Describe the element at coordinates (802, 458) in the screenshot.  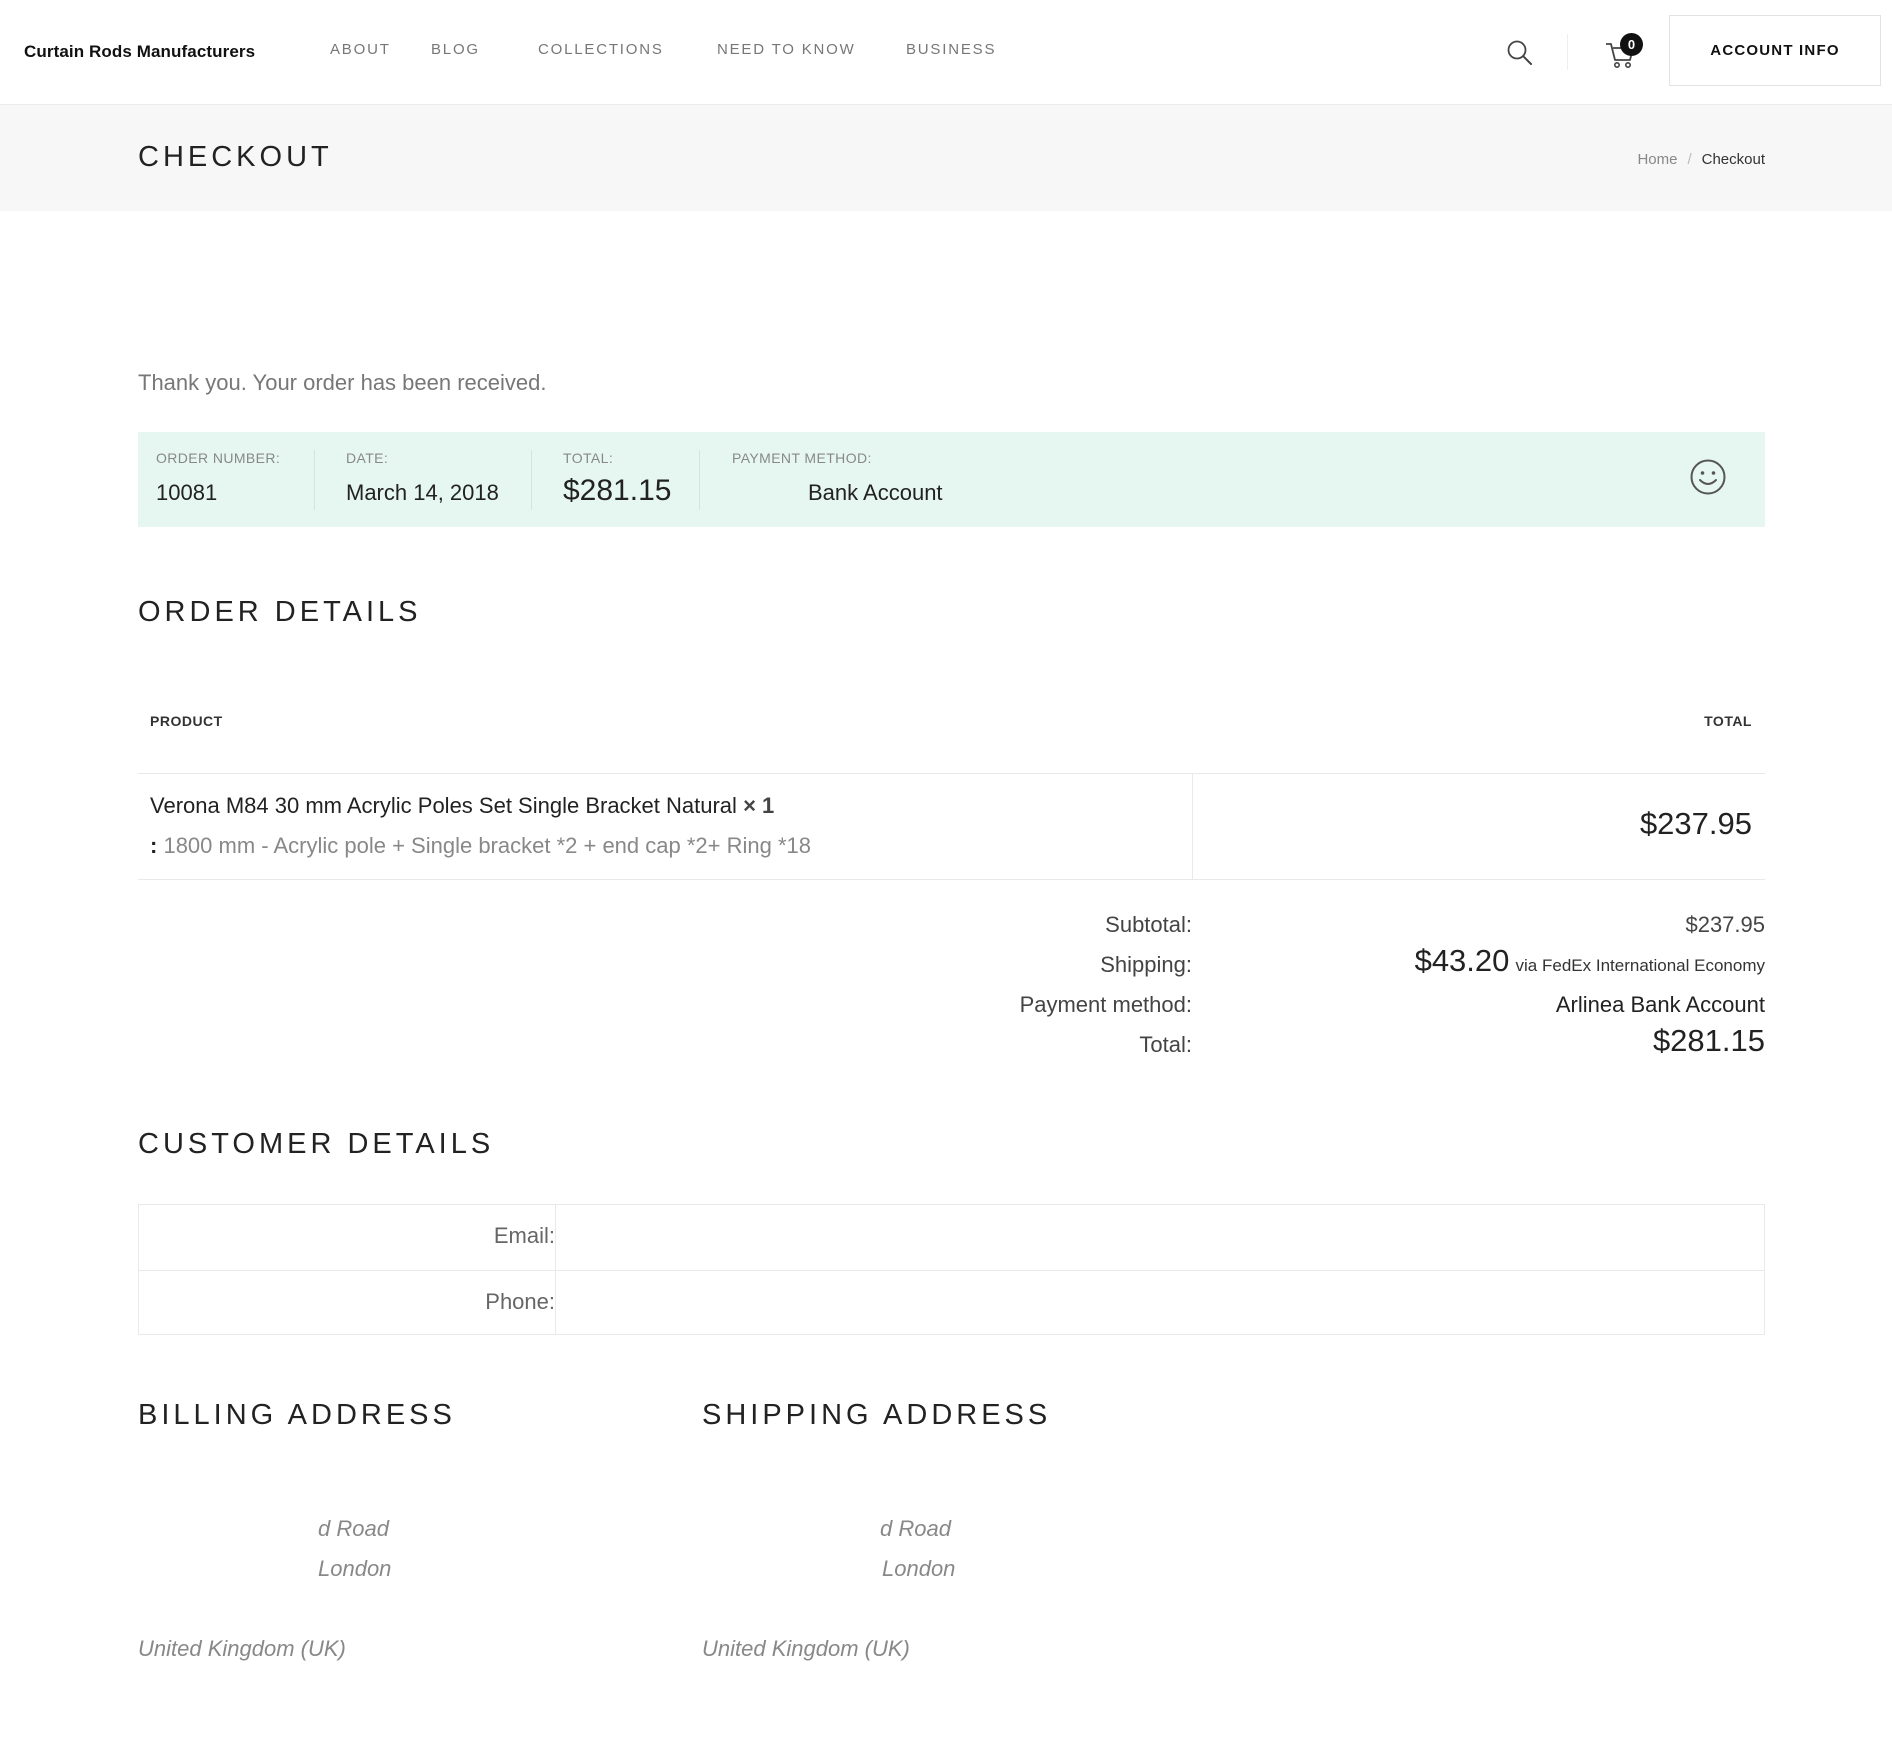
I see `payment-method-label: PAYMENT METHOD:` at that location.